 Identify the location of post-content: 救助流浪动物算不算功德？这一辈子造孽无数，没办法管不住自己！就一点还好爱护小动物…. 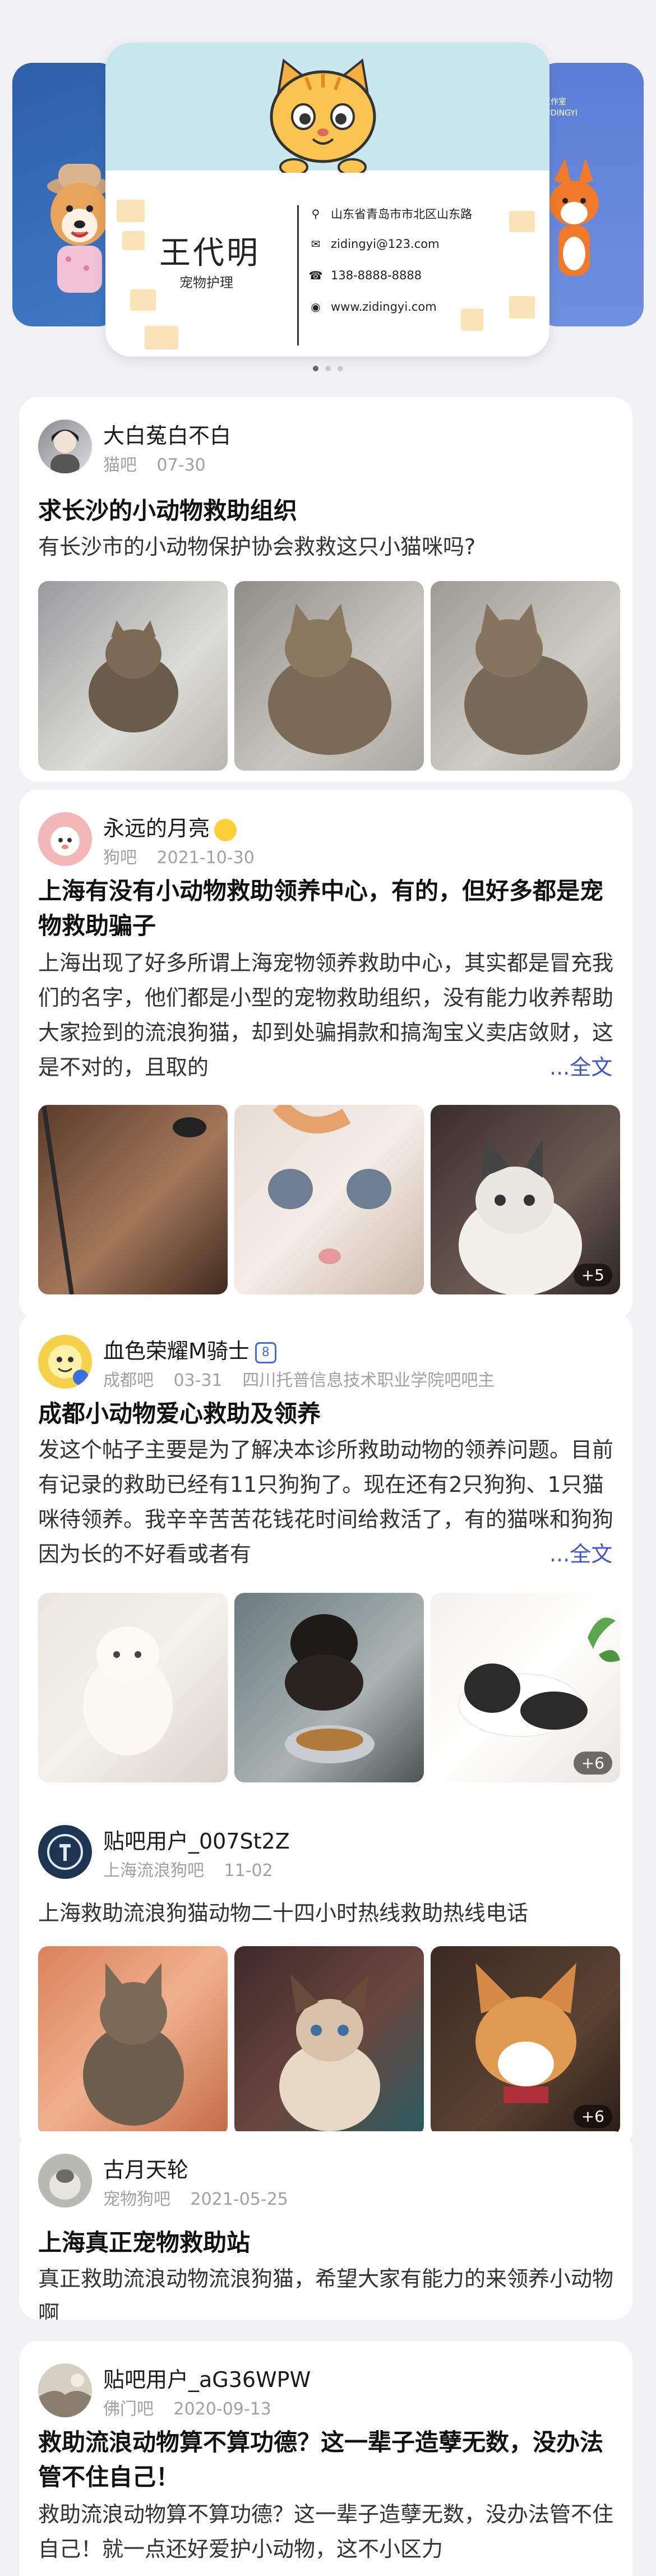
(327, 2531).